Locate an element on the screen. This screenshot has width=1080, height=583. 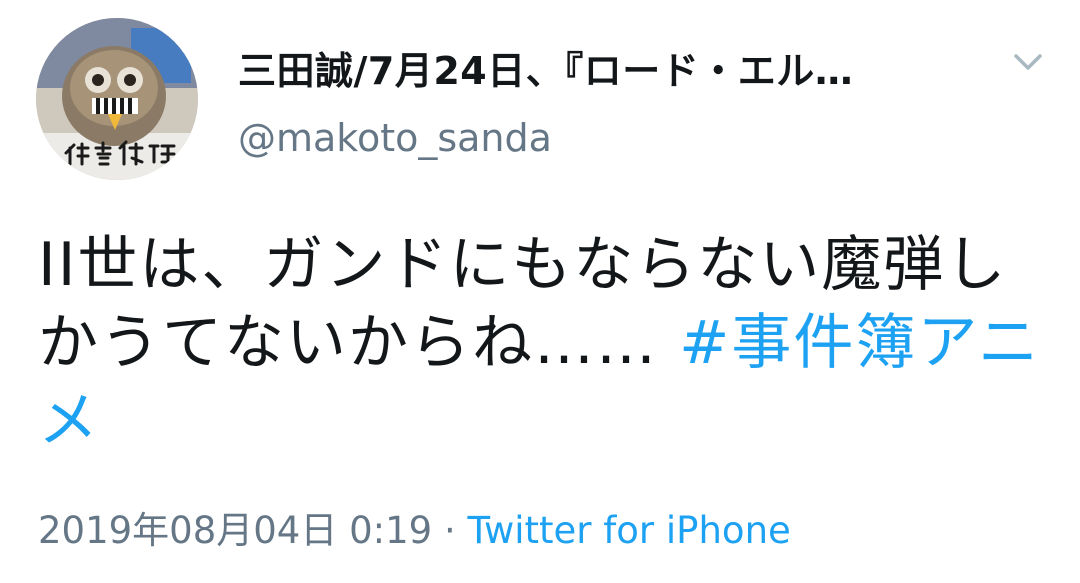
tweet-meta: 2019年08月04日 0:19 · Twitter for iPhone is located at coordinates (414, 527).